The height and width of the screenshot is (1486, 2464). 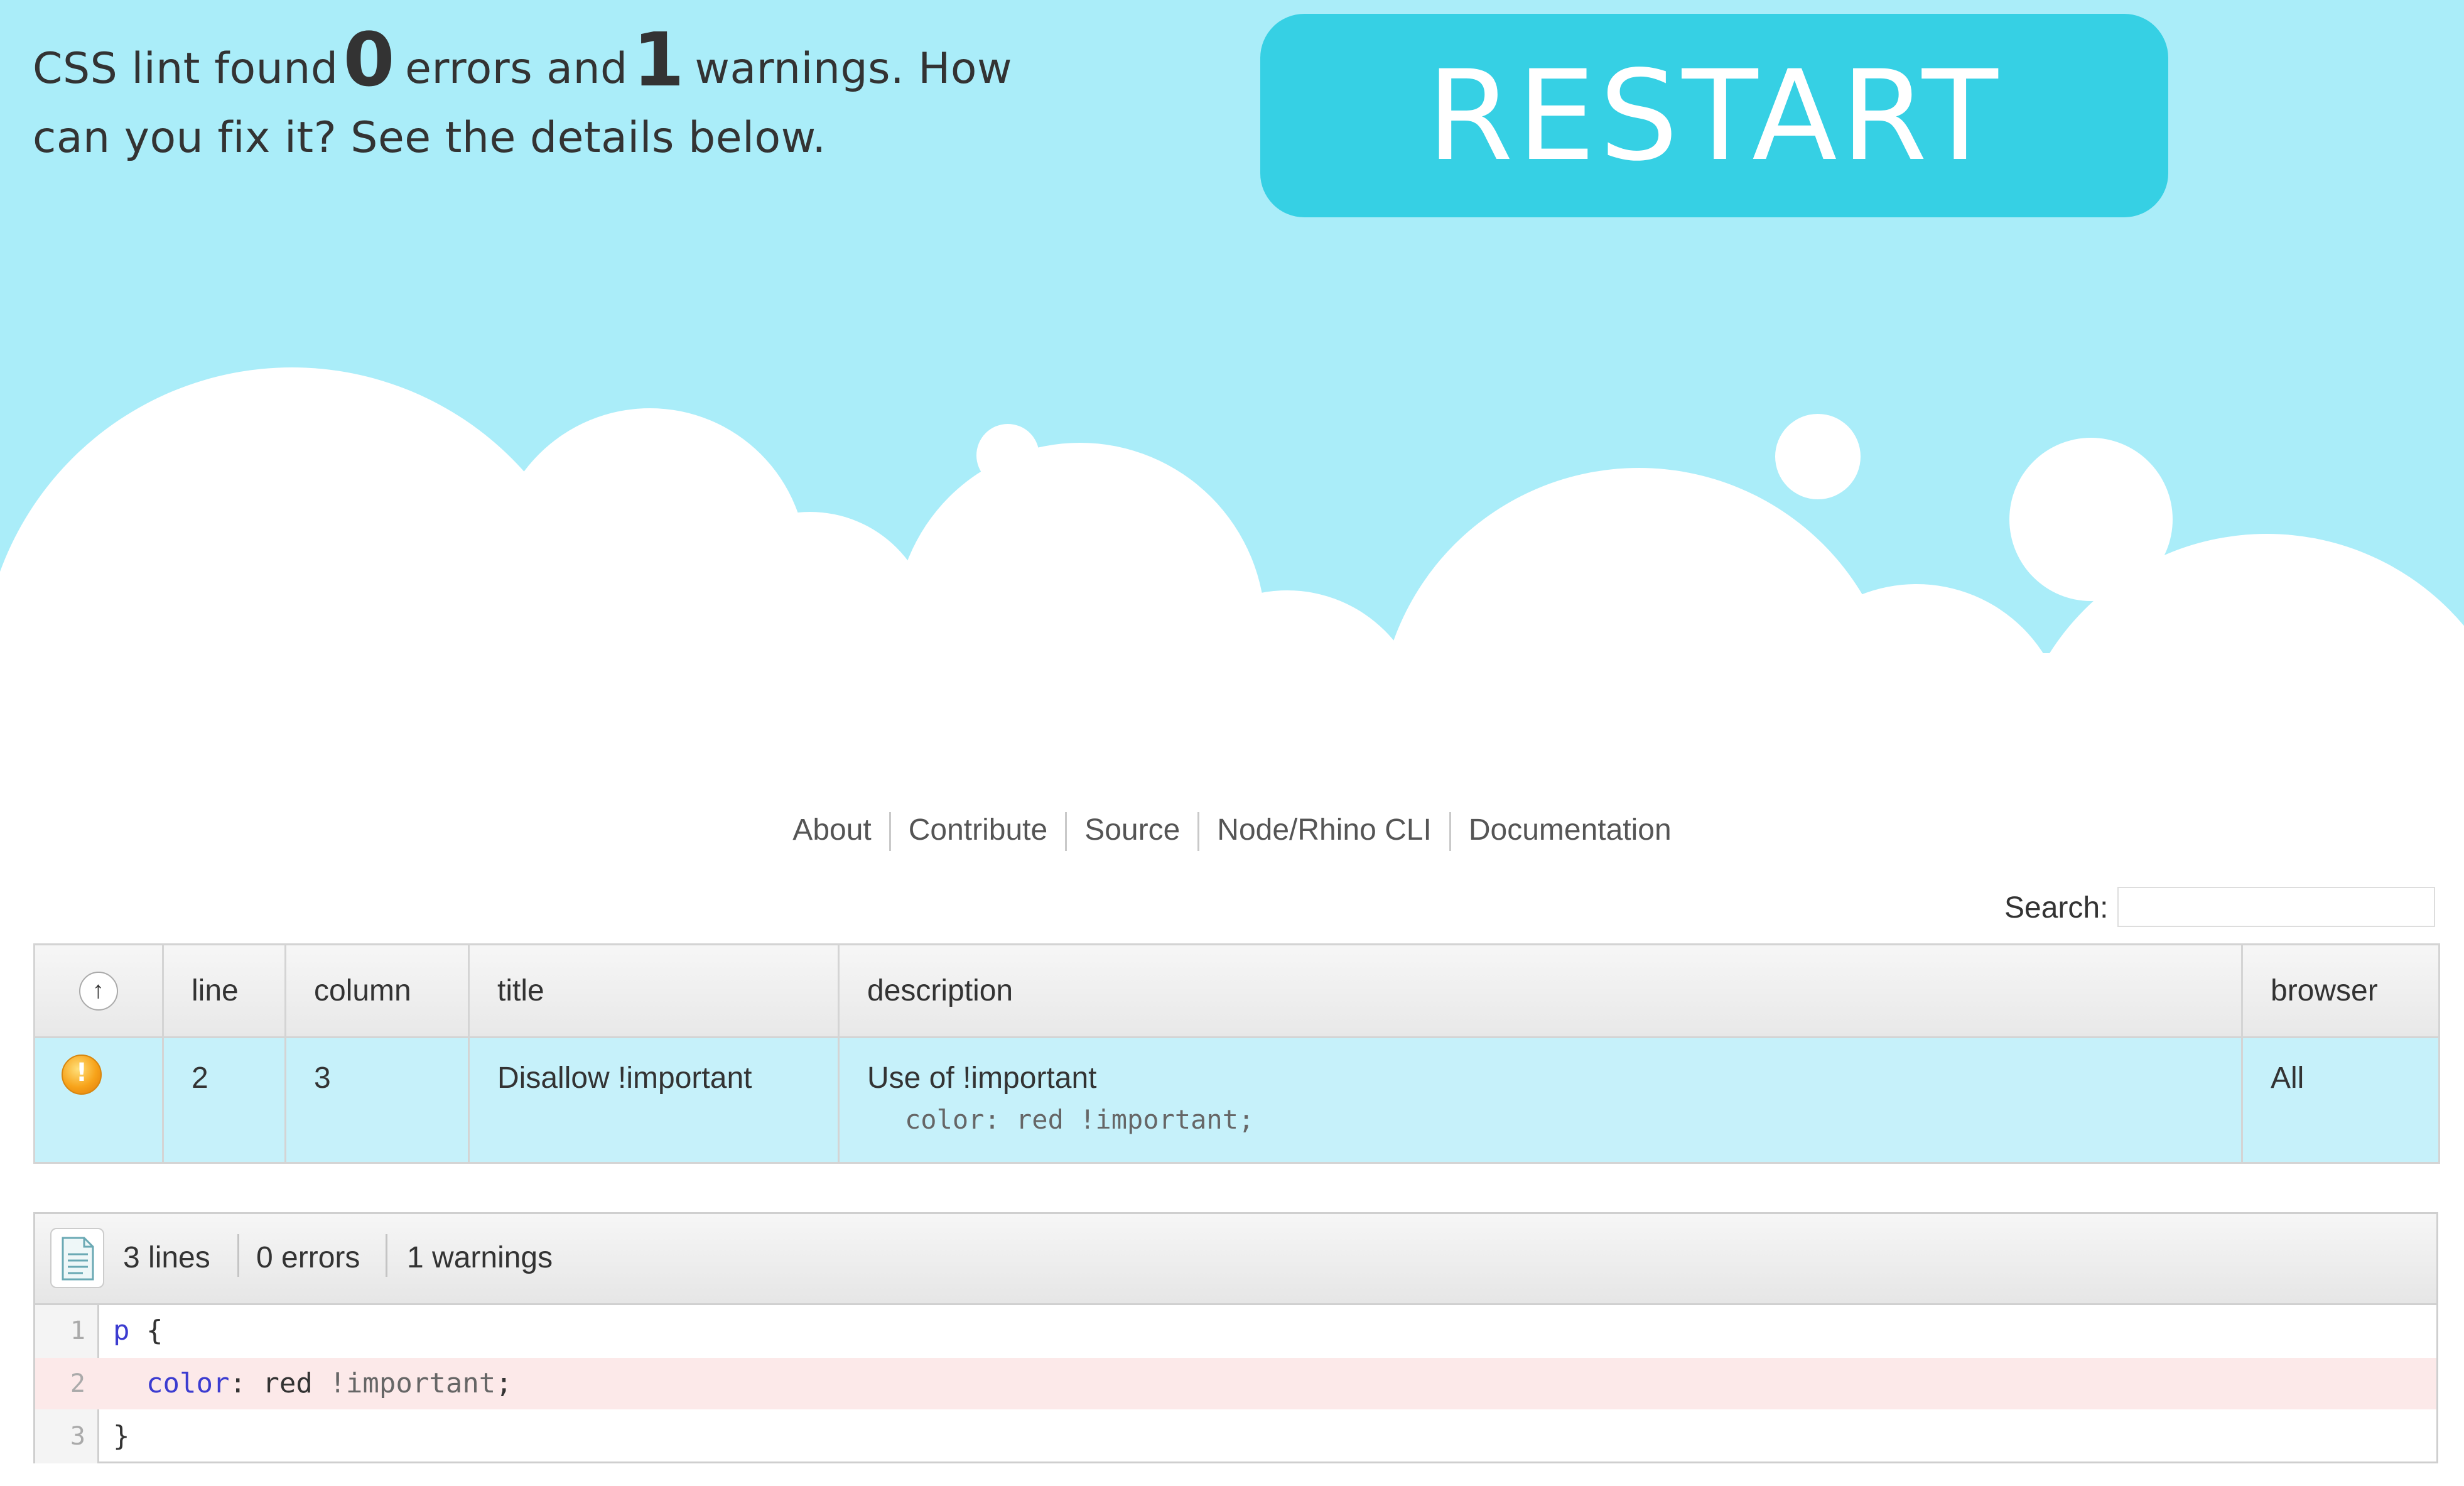 I want to click on summary-prefix: CSS lint found, so click(x=185, y=69).